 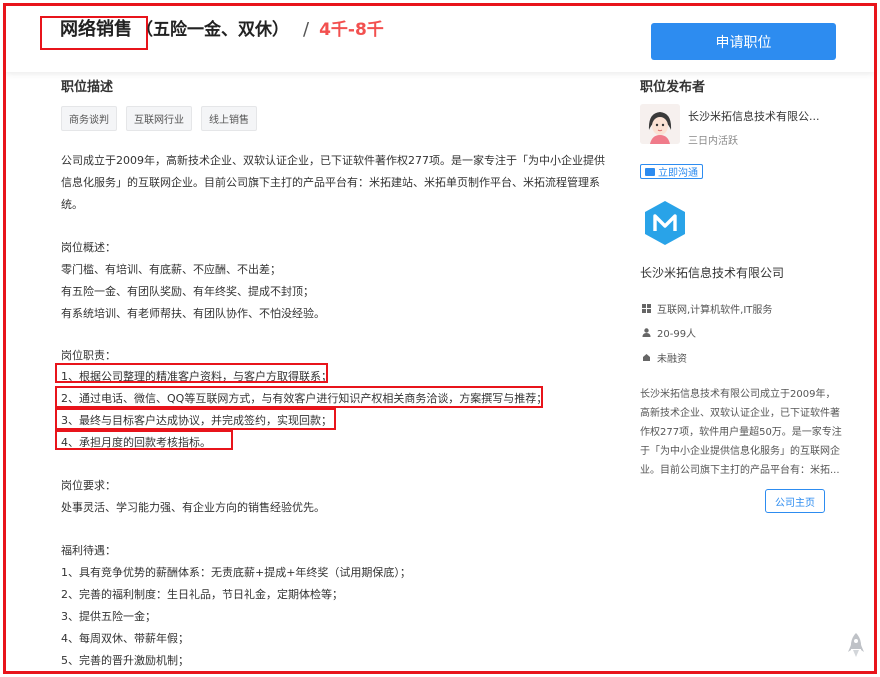 I want to click on back-to-top-rocket-icon, so click(x=856, y=645).